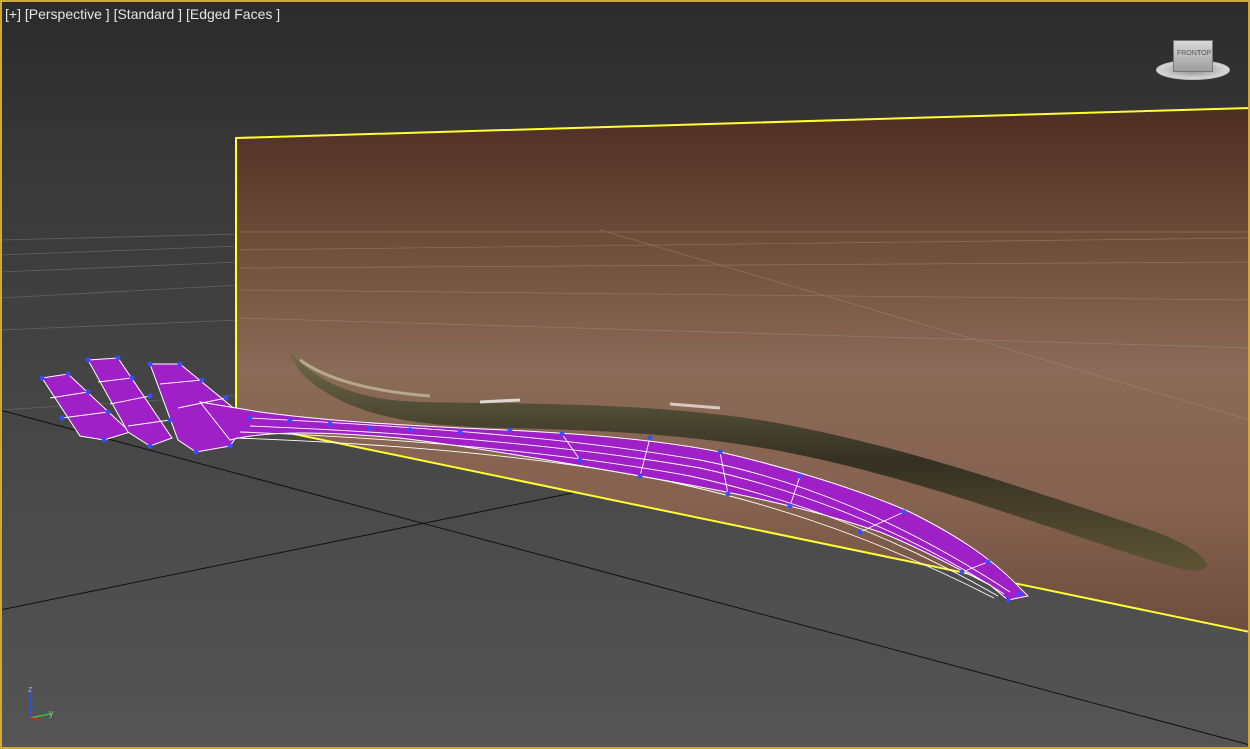  I want to click on viewcube-icon: FRONT TOP, so click(1194, 61).